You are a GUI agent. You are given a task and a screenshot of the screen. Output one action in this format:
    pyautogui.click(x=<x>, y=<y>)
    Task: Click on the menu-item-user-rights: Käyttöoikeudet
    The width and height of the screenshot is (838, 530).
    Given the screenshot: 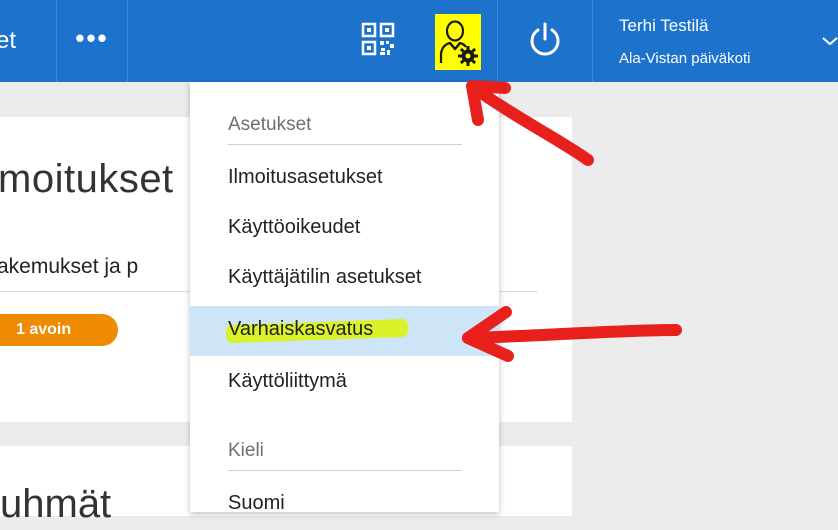 What is the action you would take?
    pyautogui.click(x=344, y=229)
    